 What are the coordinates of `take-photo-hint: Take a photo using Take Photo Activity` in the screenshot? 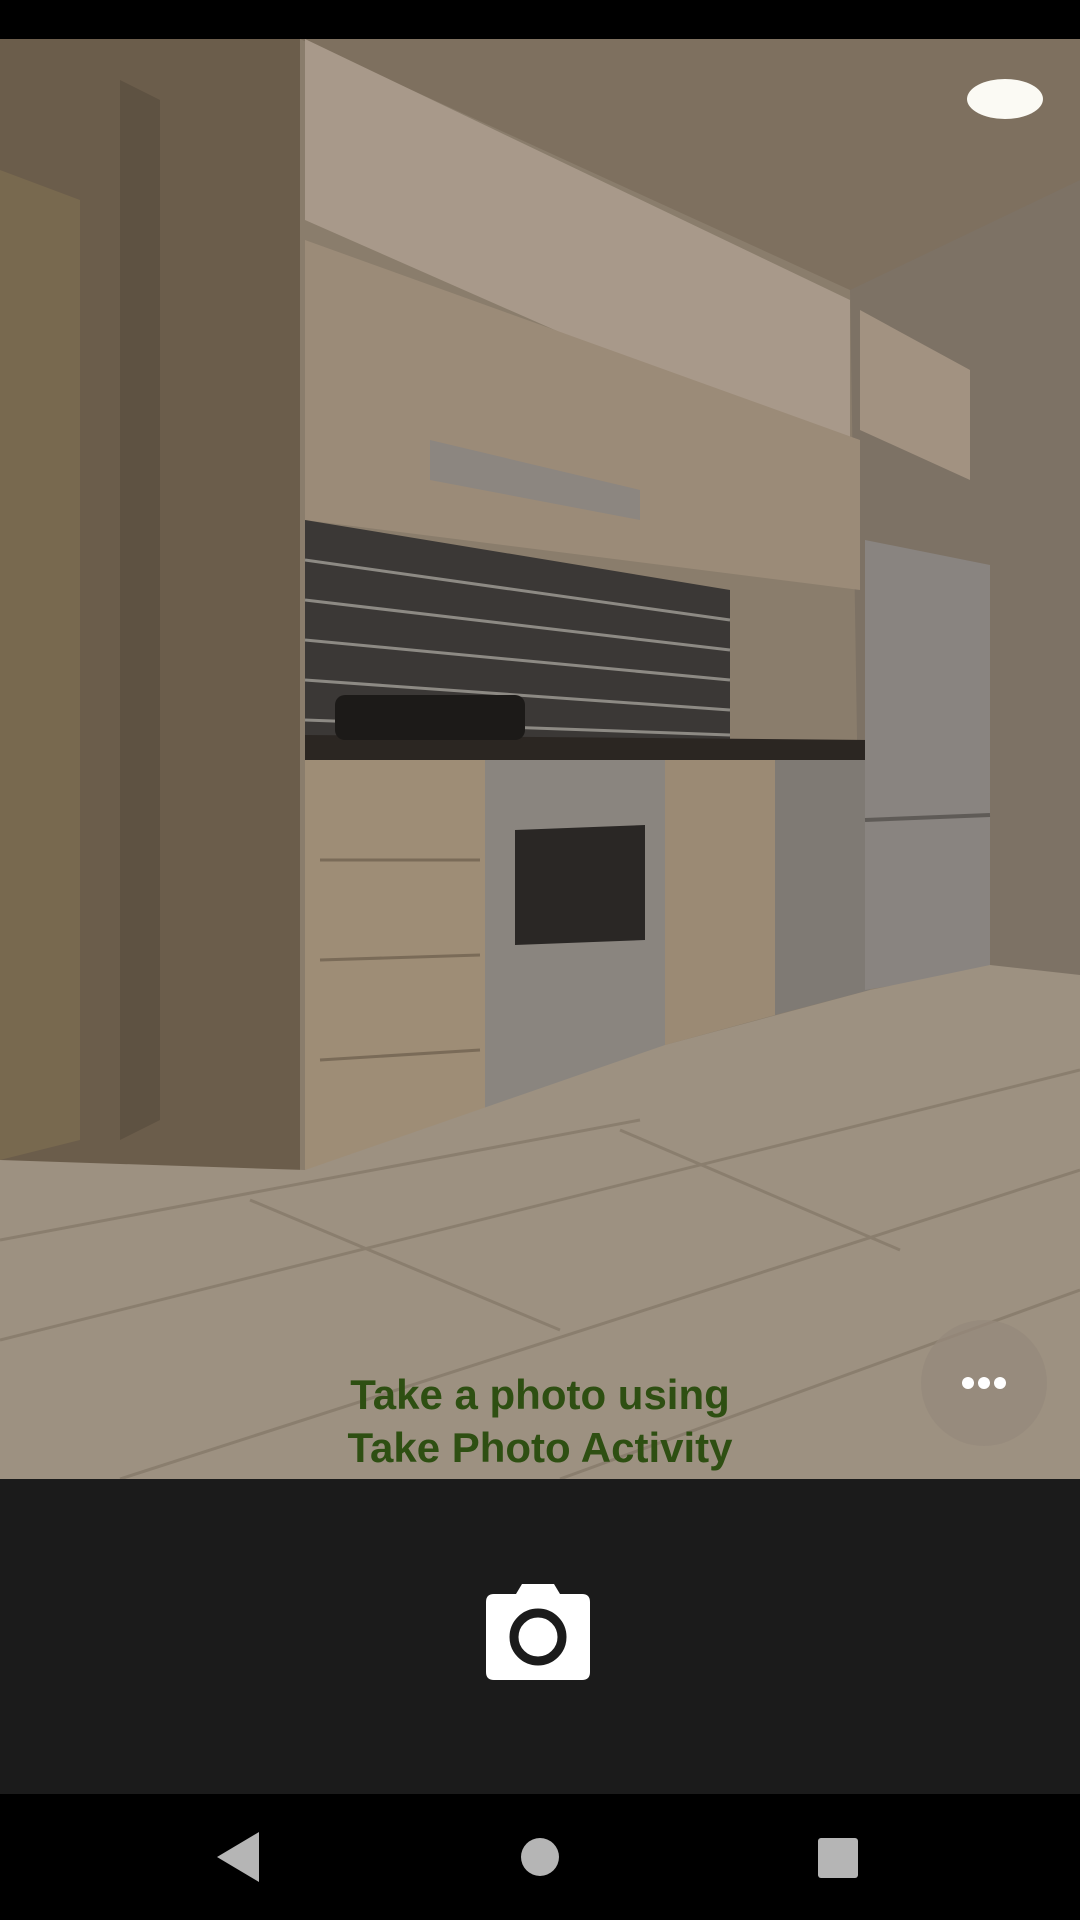 It's located at (540, 1421).